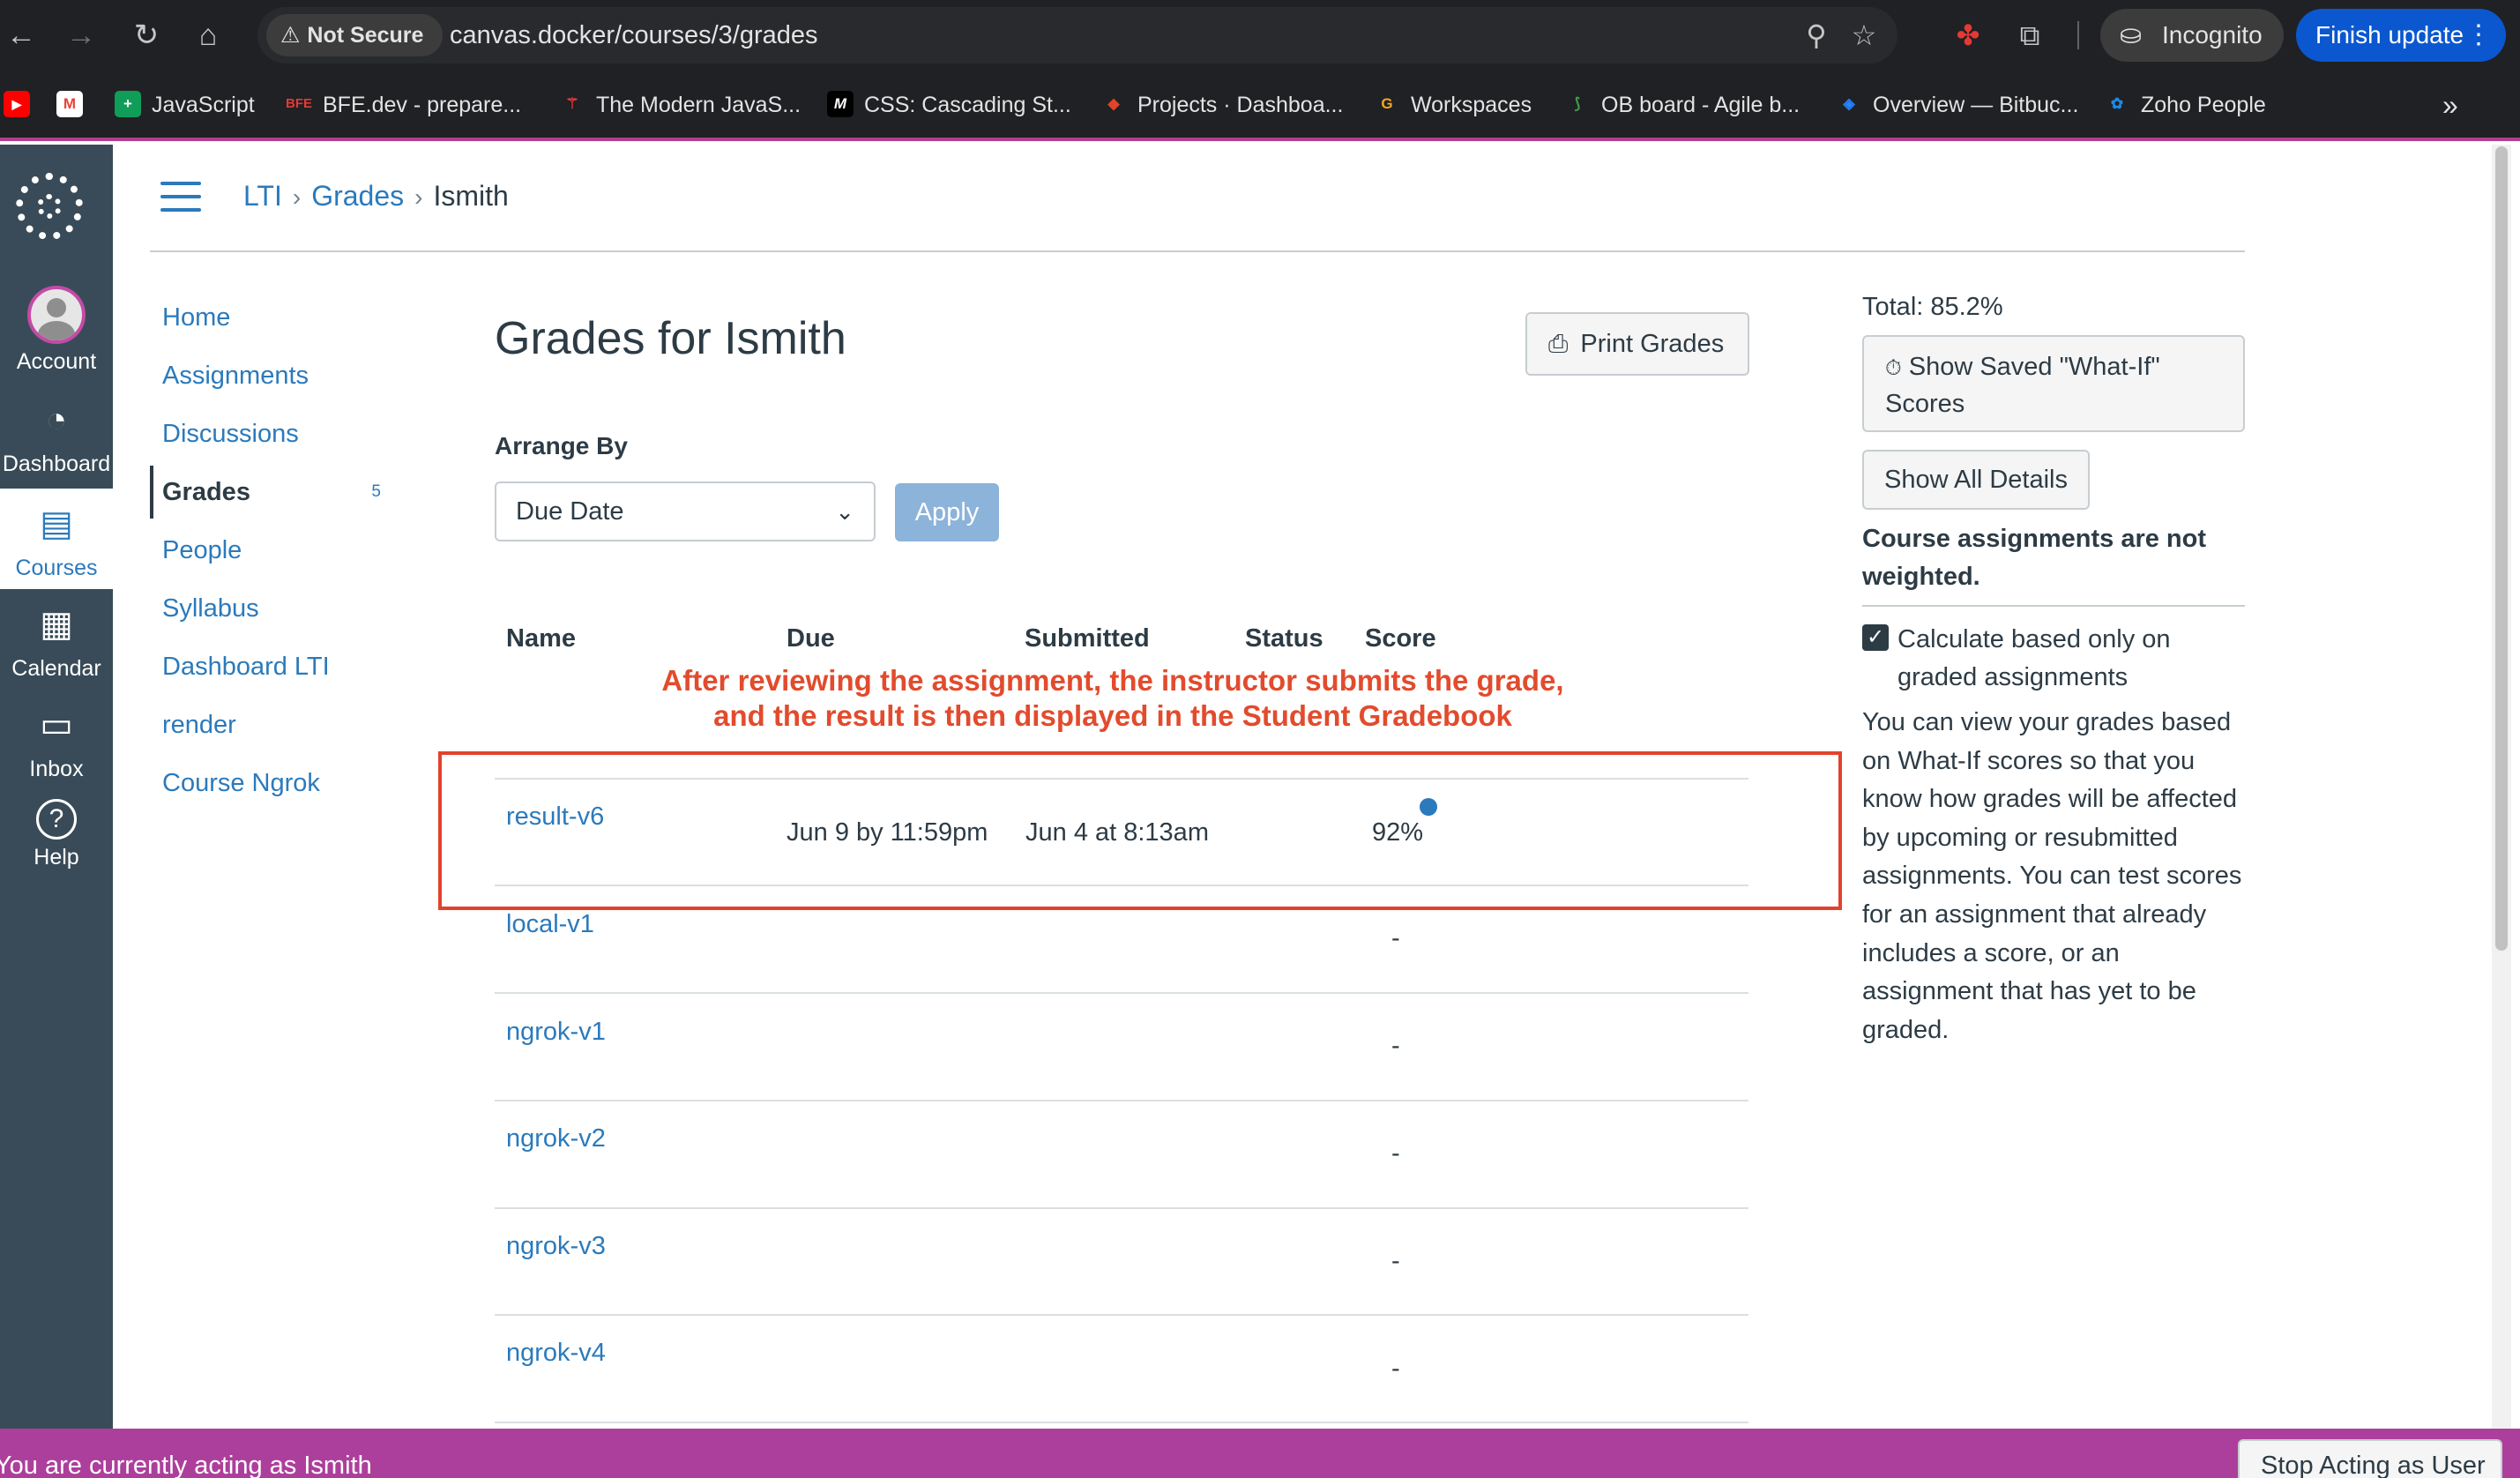 Image resolution: width=2520 pixels, height=1478 pixels. What do you see at coordinates (56, 435) in the screenshot?
I see `global-nav-dashboard: ◔ Dashboard` at bounding box center [56, 435].